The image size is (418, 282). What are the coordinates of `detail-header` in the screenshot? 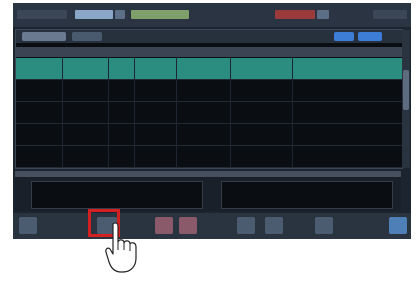 It's located at (208, 174).